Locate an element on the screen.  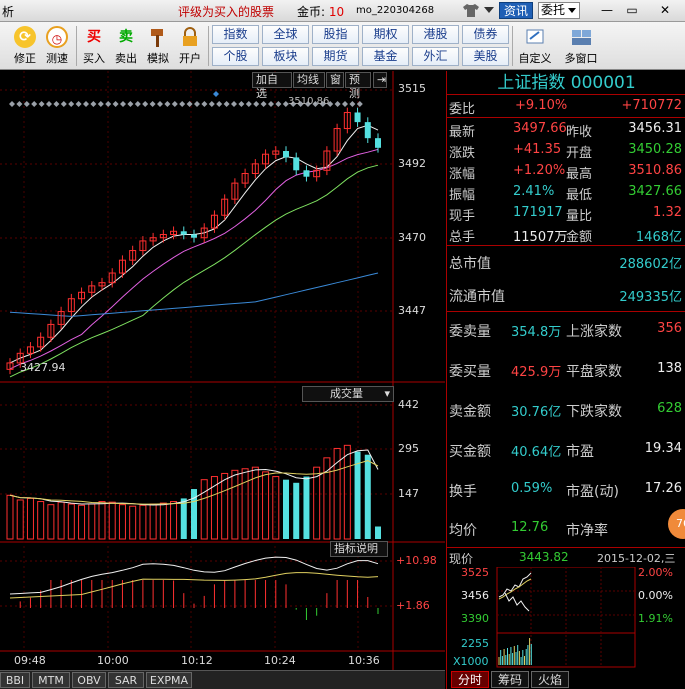
chart-top-button: 窗 is located at coordinates (335, 80).